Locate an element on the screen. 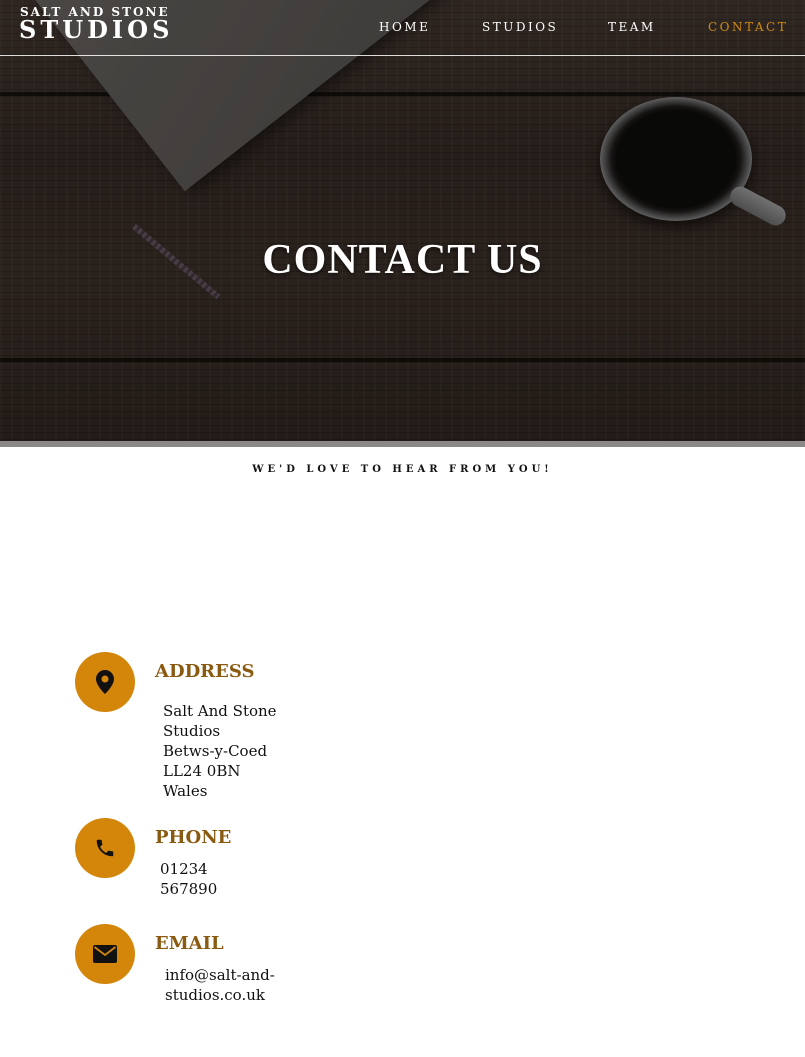 This screenshot has width=805, height=1057. phone-line: 567890 is located at coordinates (188, 889).